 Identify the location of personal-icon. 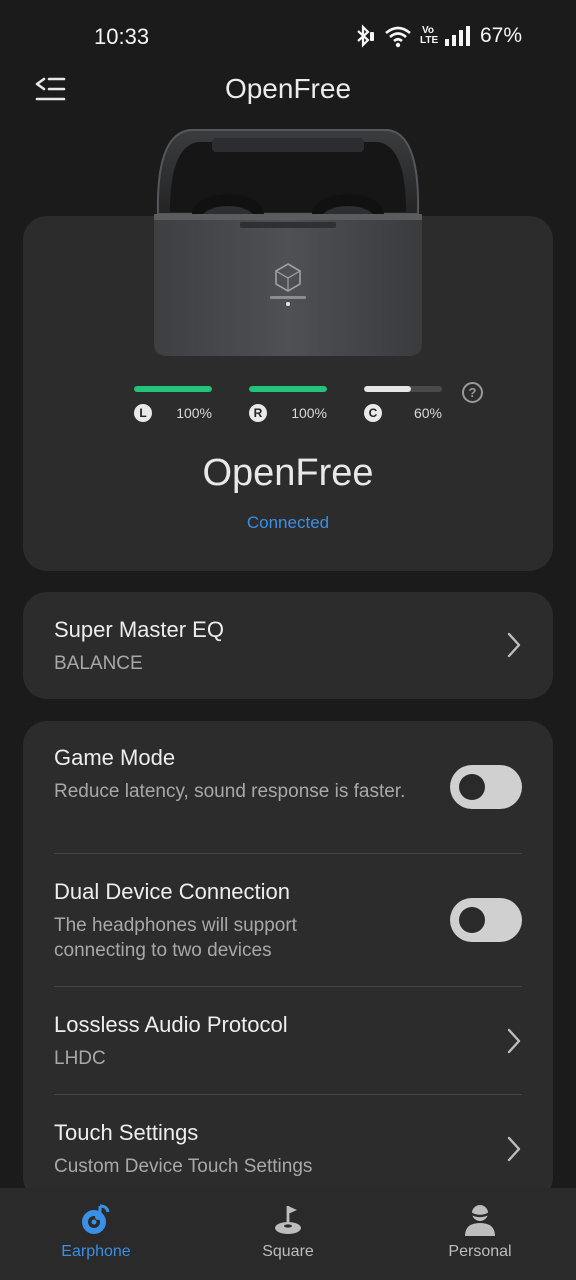
(480, 1220).